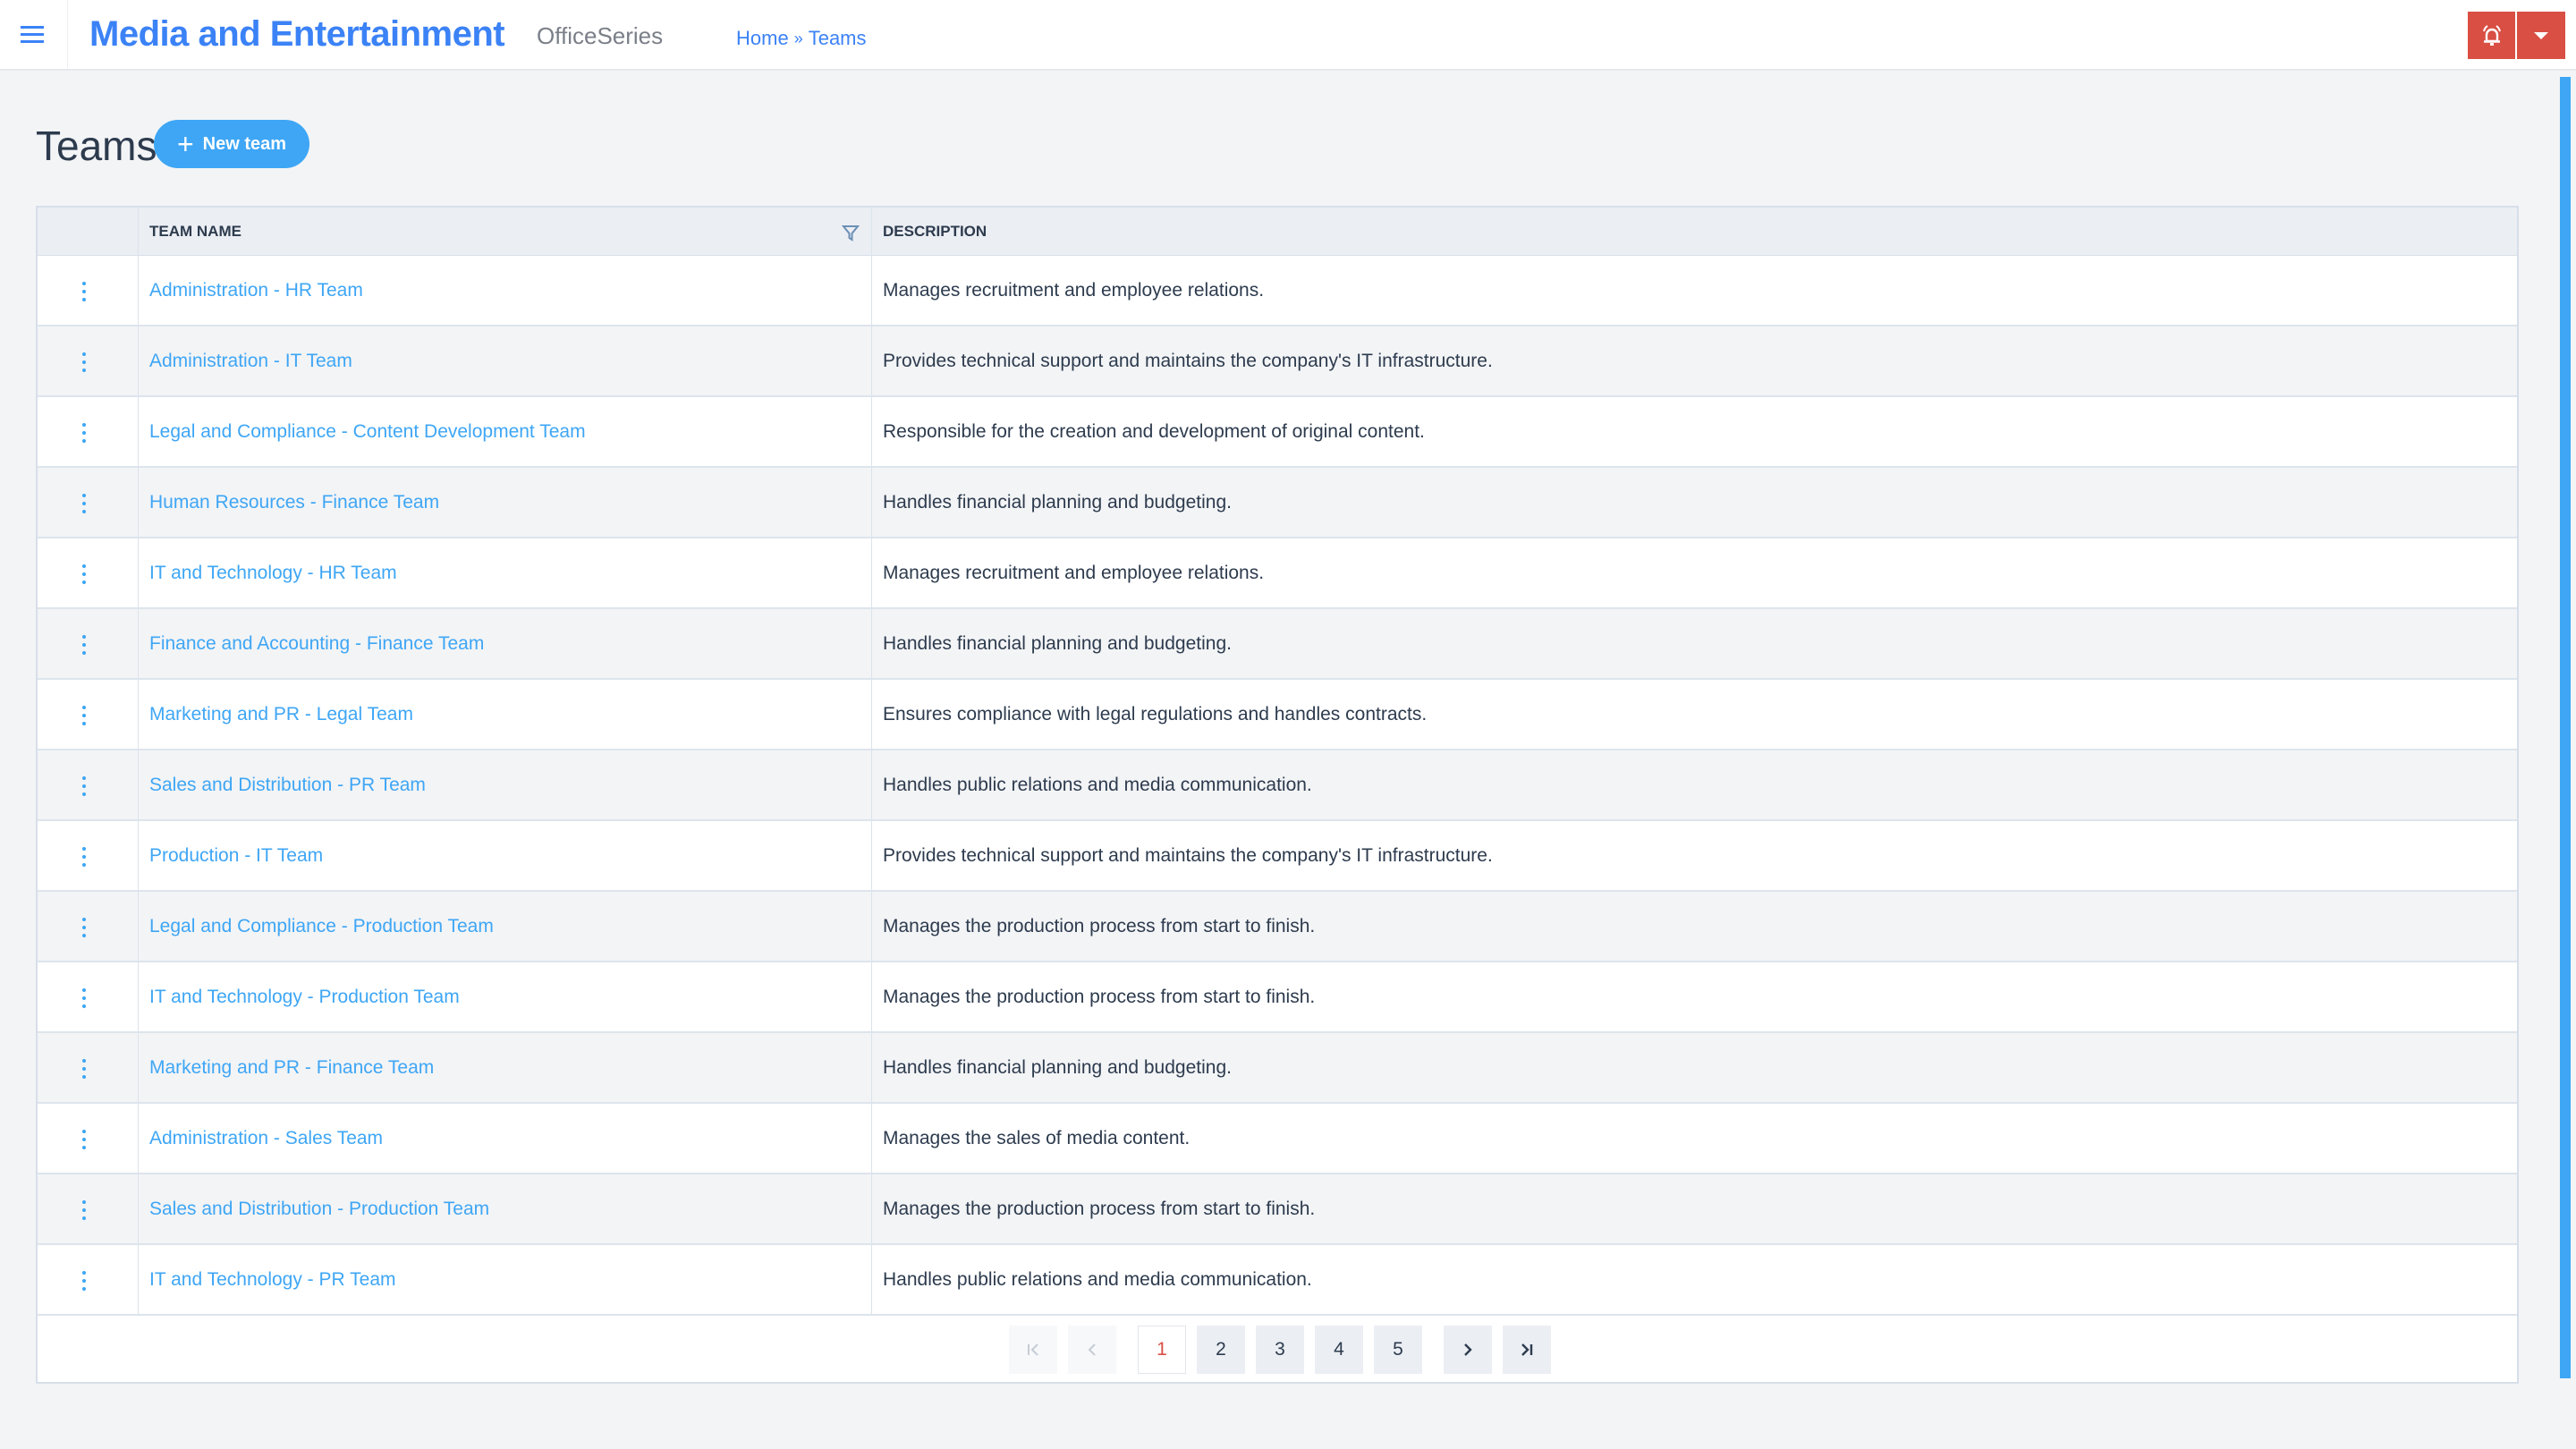  I want to click on app-title: Media and Entertainment, so click(297, 34).